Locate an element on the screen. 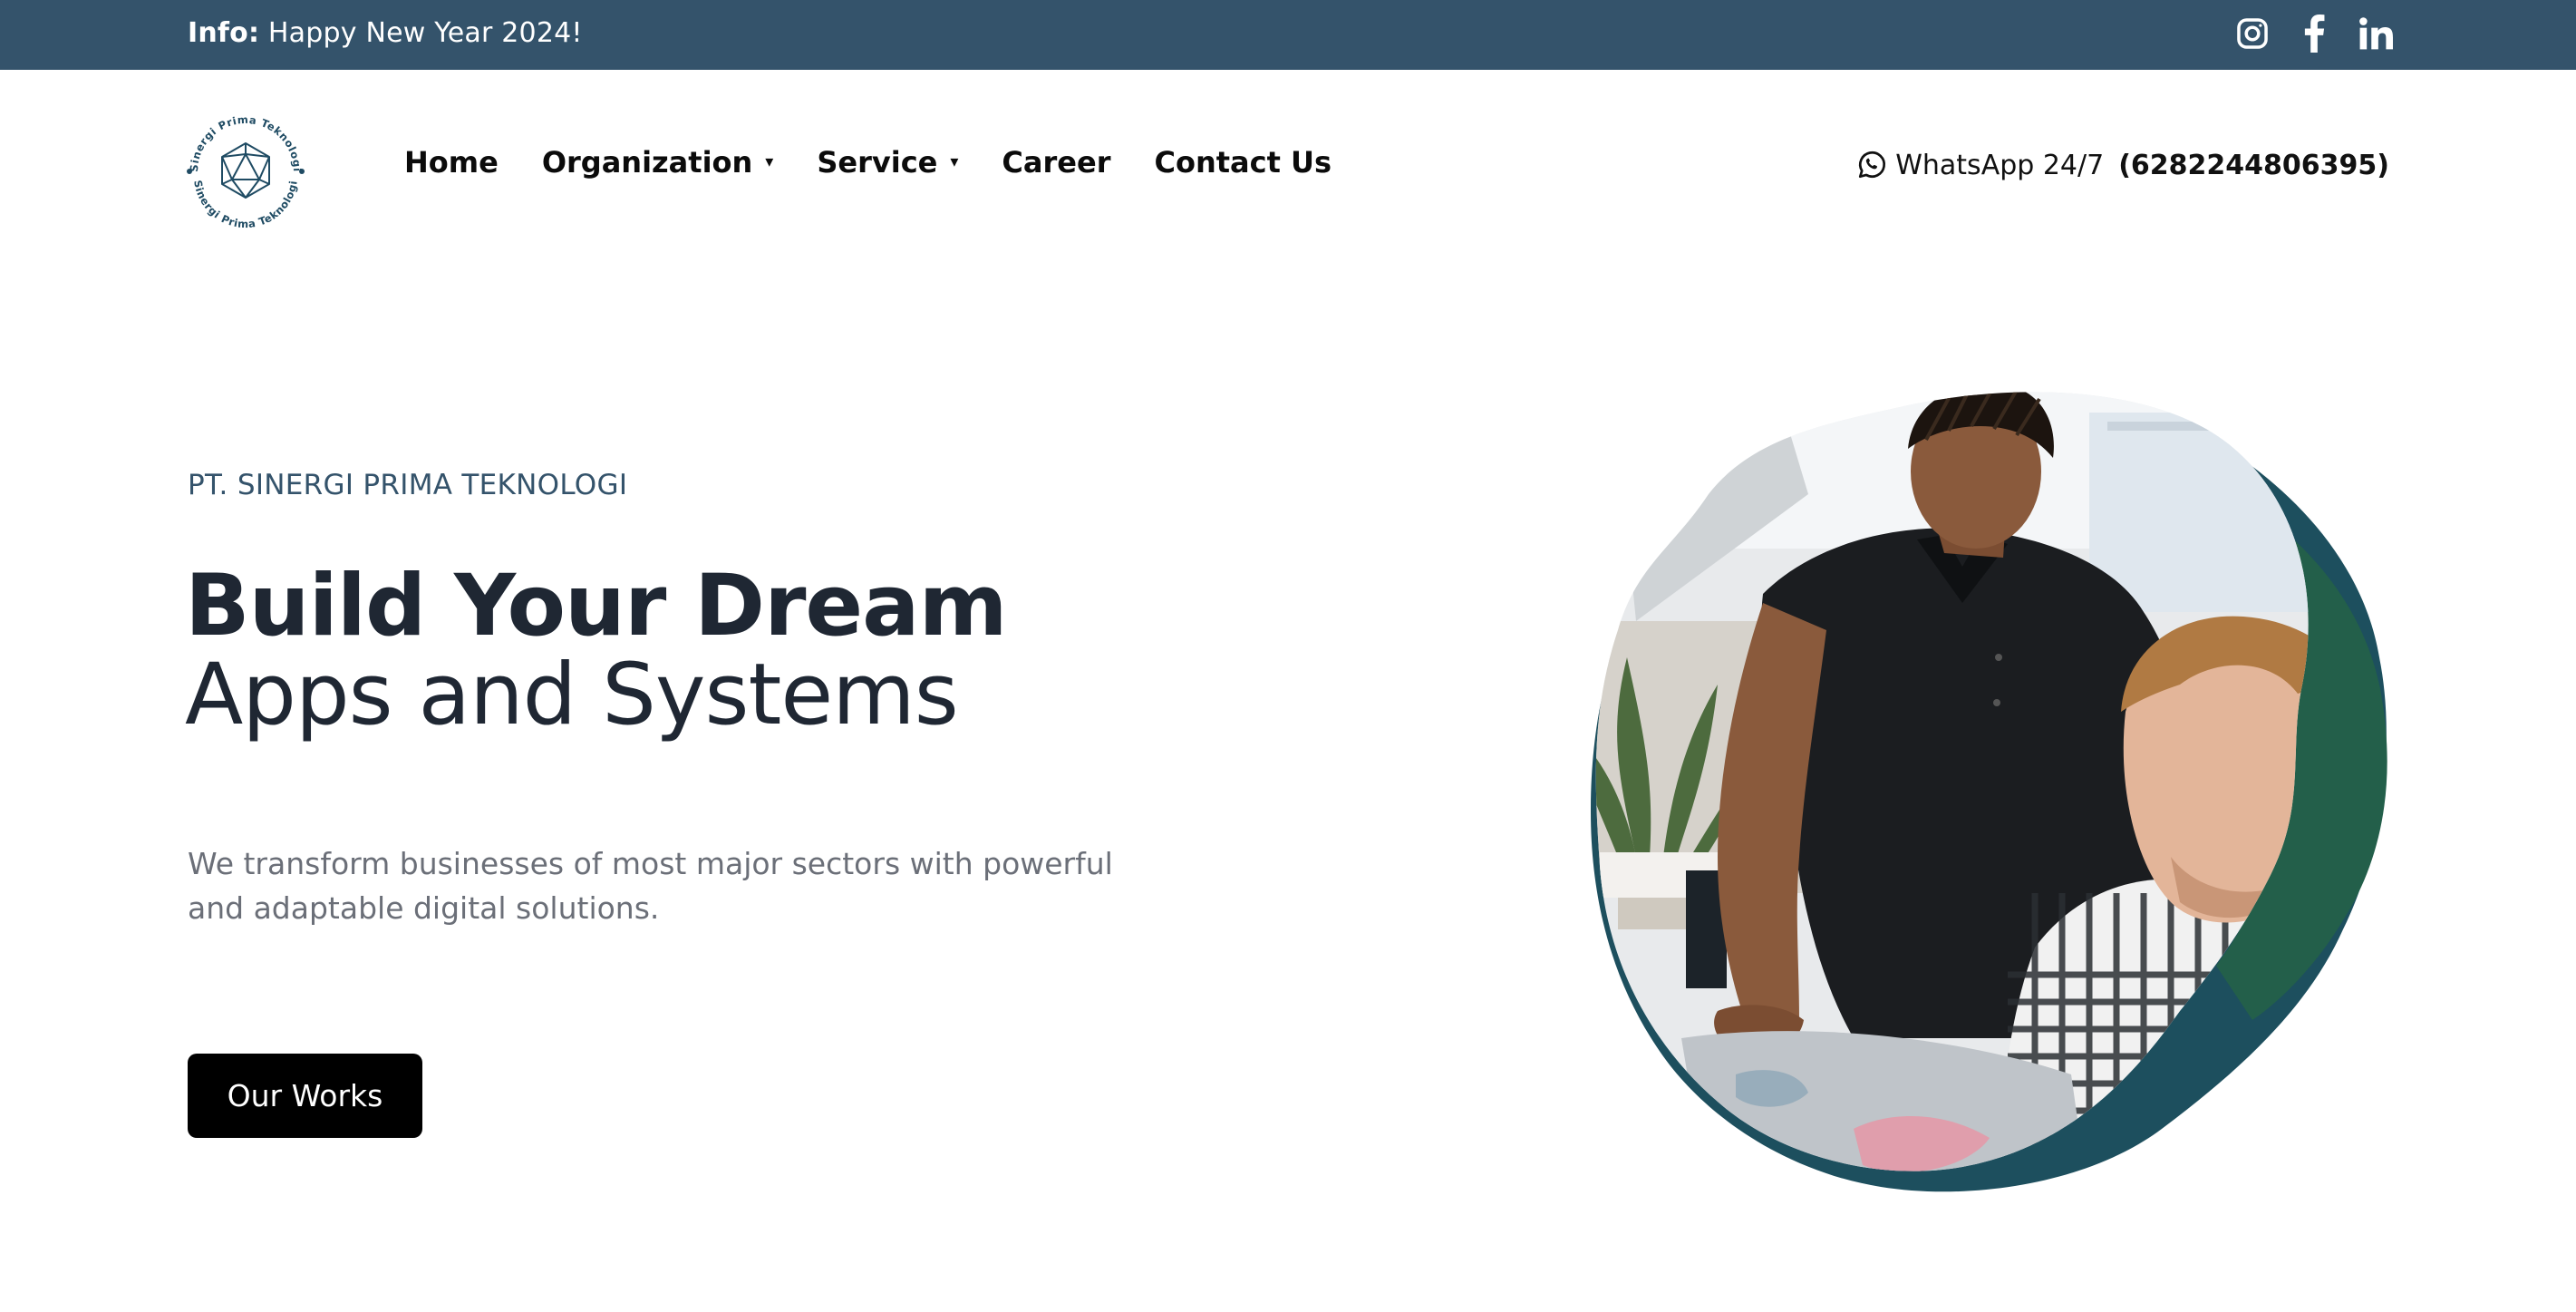  announcement-label: Info: is located at coordinates (224, 33).